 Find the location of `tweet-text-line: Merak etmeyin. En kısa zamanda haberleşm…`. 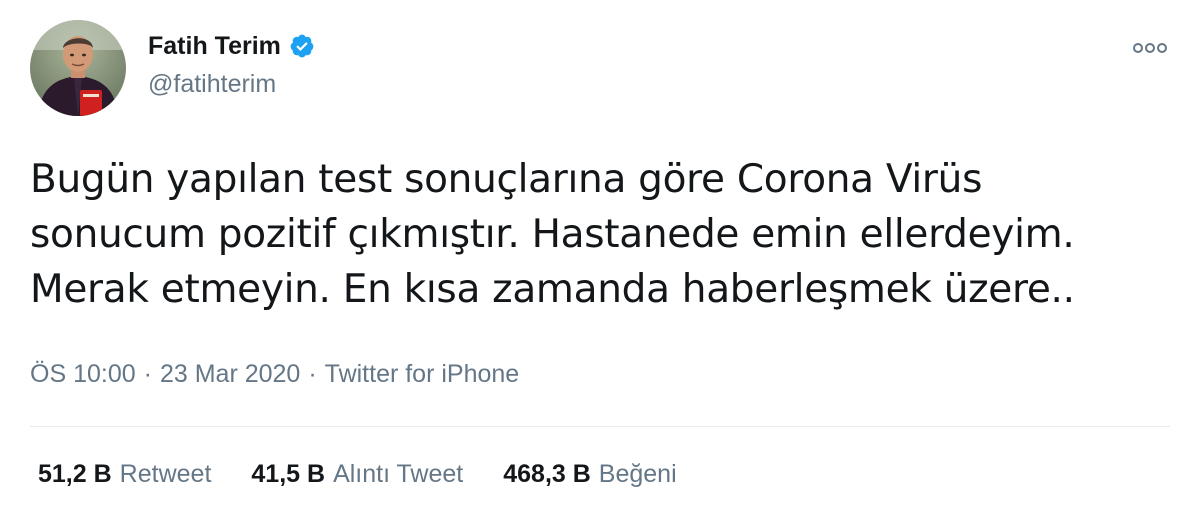

tweet-text-line: Merak etmeyin. En kısa zamanda haberleşm… is located at coordinates (552, 289).